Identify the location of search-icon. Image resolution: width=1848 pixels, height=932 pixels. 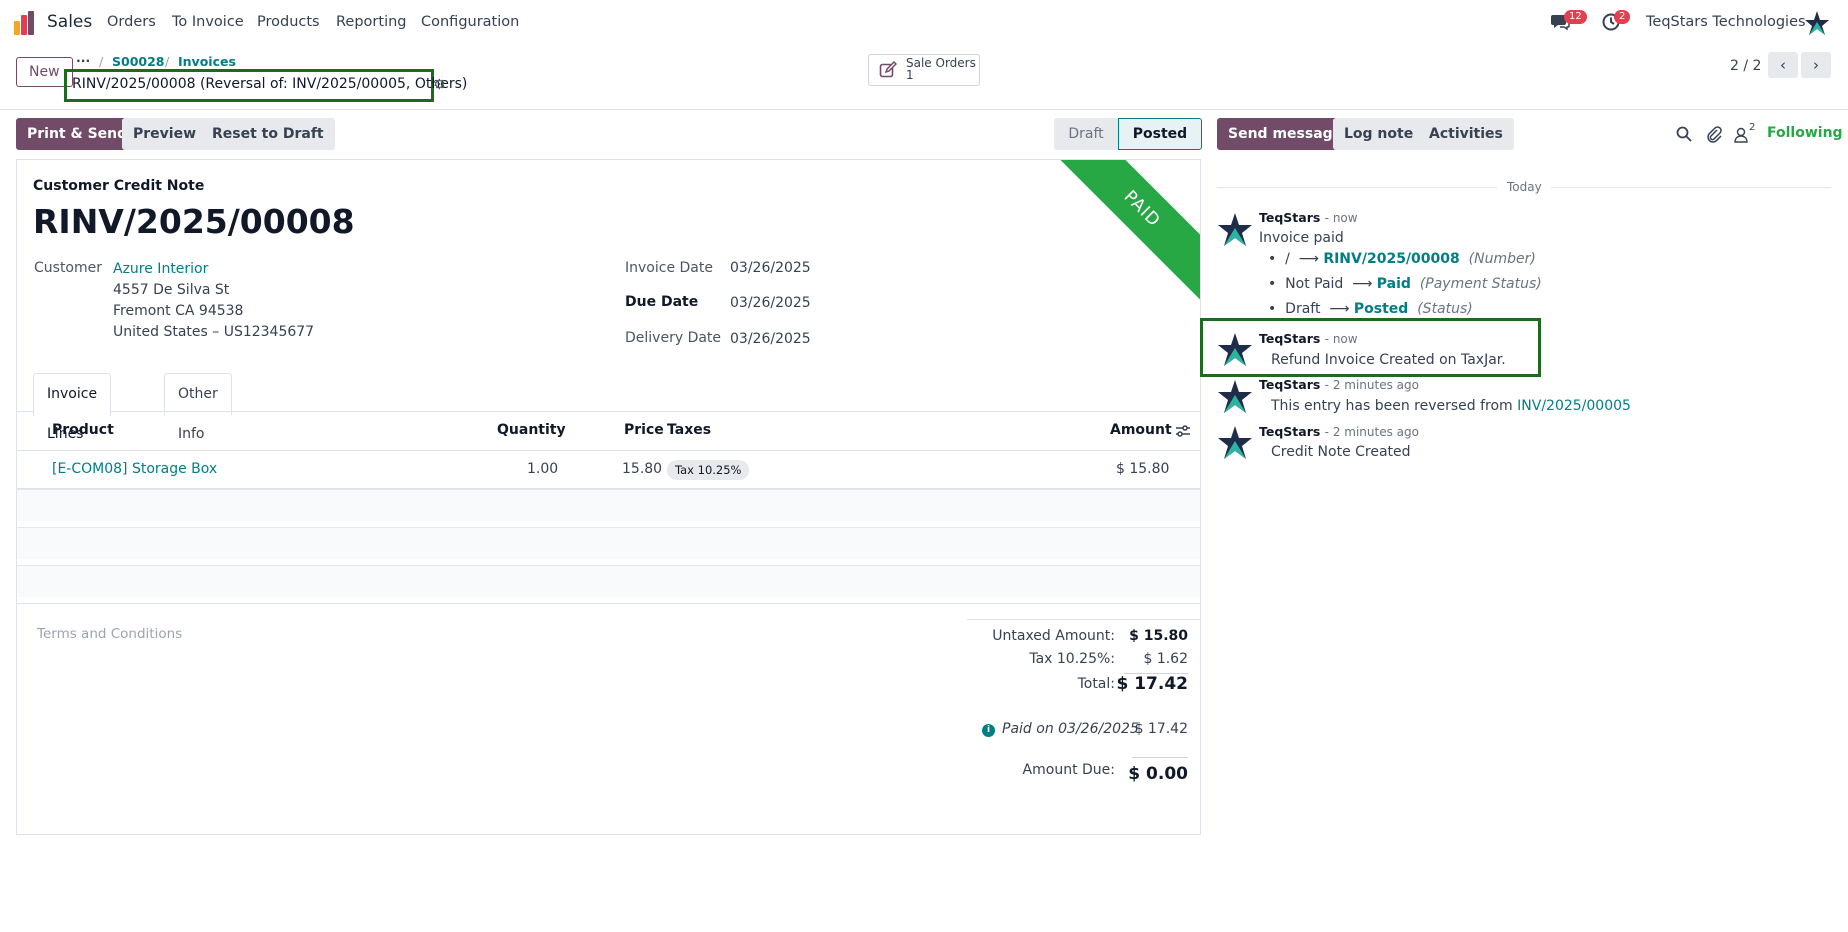
(1684, 134).